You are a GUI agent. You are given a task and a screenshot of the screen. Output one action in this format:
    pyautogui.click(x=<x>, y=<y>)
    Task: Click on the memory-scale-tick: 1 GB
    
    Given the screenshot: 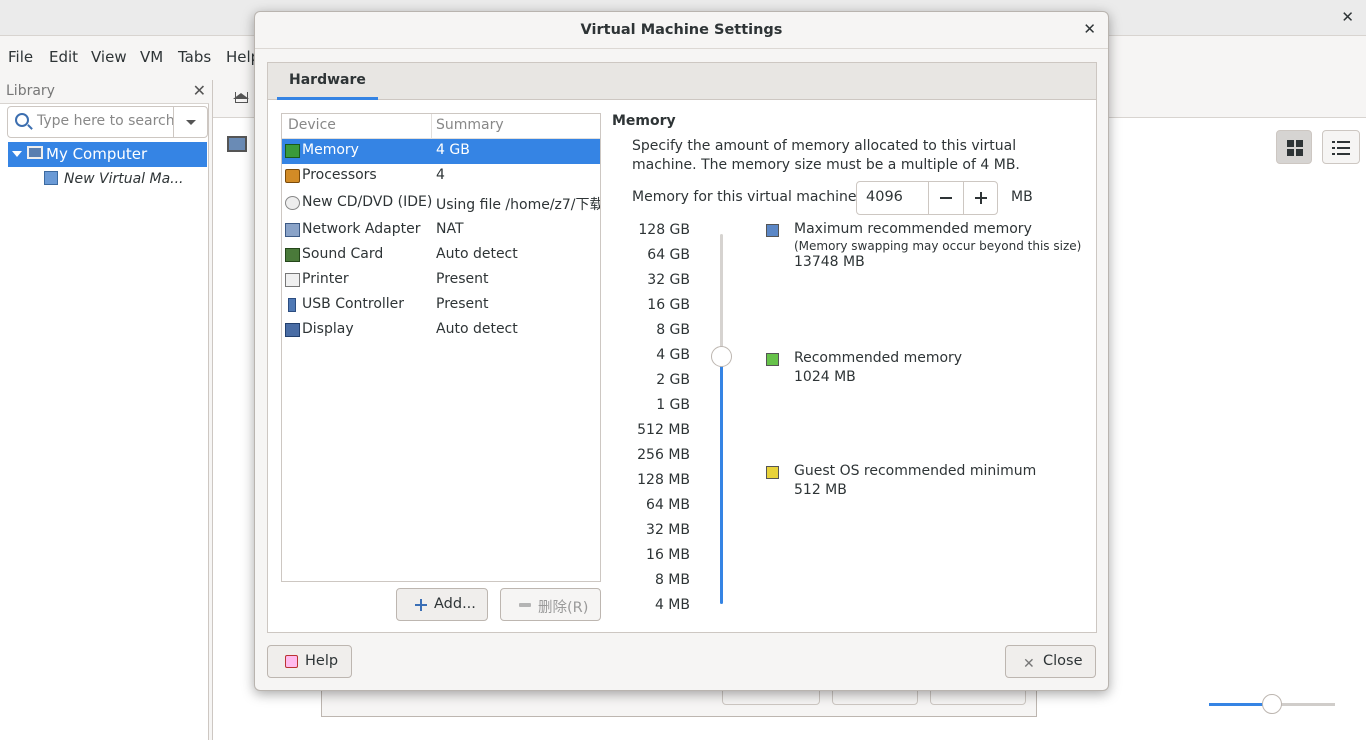 What is the action you would take?
    pyautogui.click(x=673, y=405)
    